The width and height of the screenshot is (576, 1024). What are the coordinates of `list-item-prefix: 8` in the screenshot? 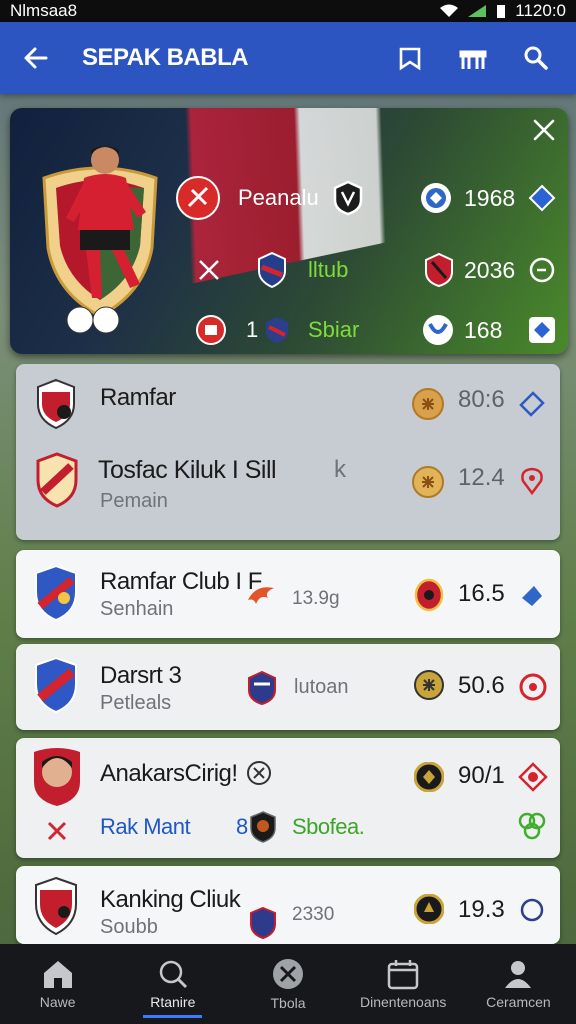 It's located at (242, 826).